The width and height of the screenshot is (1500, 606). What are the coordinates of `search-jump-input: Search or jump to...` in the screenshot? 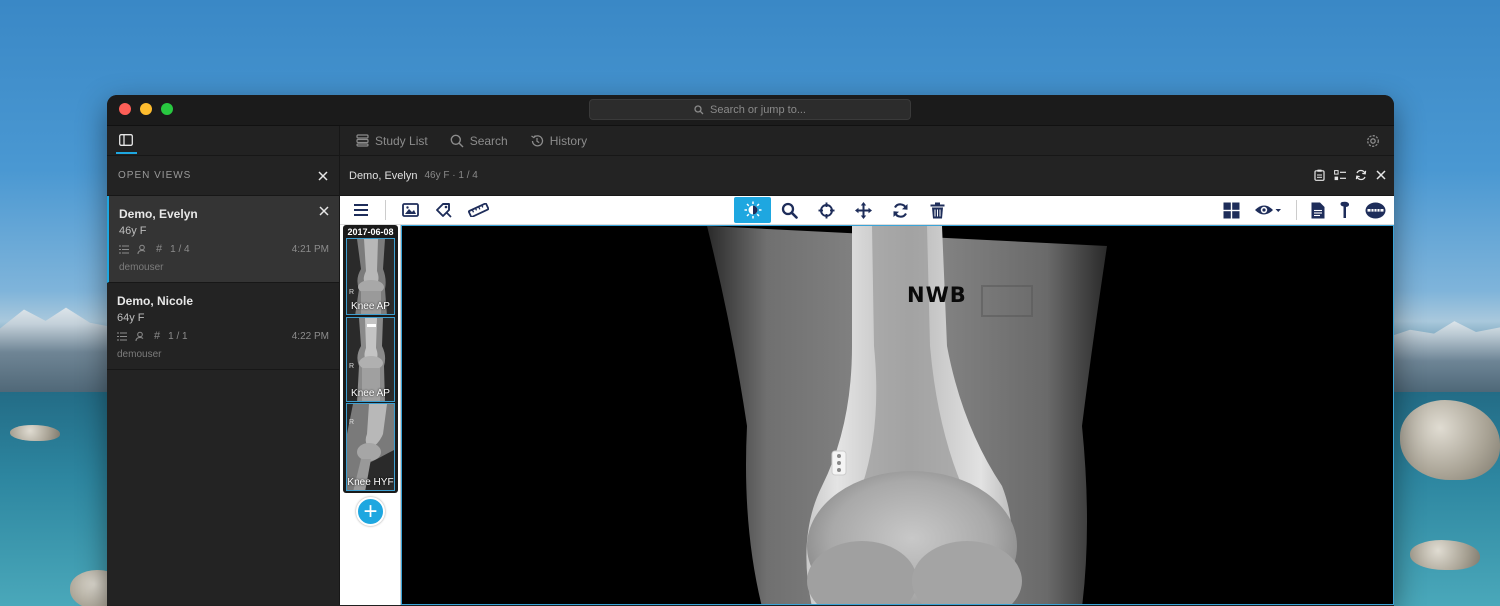 It's located at (750, 109).